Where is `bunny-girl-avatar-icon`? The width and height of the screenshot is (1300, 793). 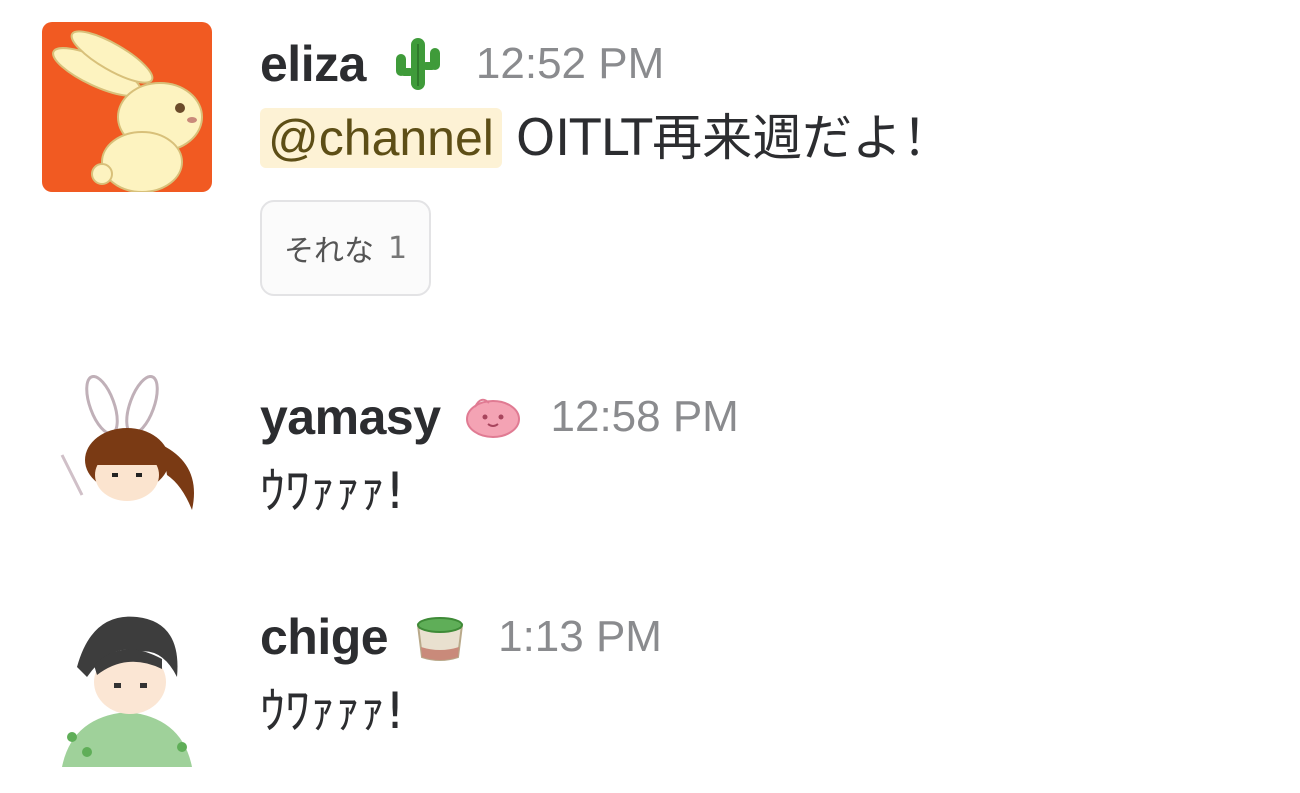
bunny-girl-avatar-icon is located at coordinates (127, 460).